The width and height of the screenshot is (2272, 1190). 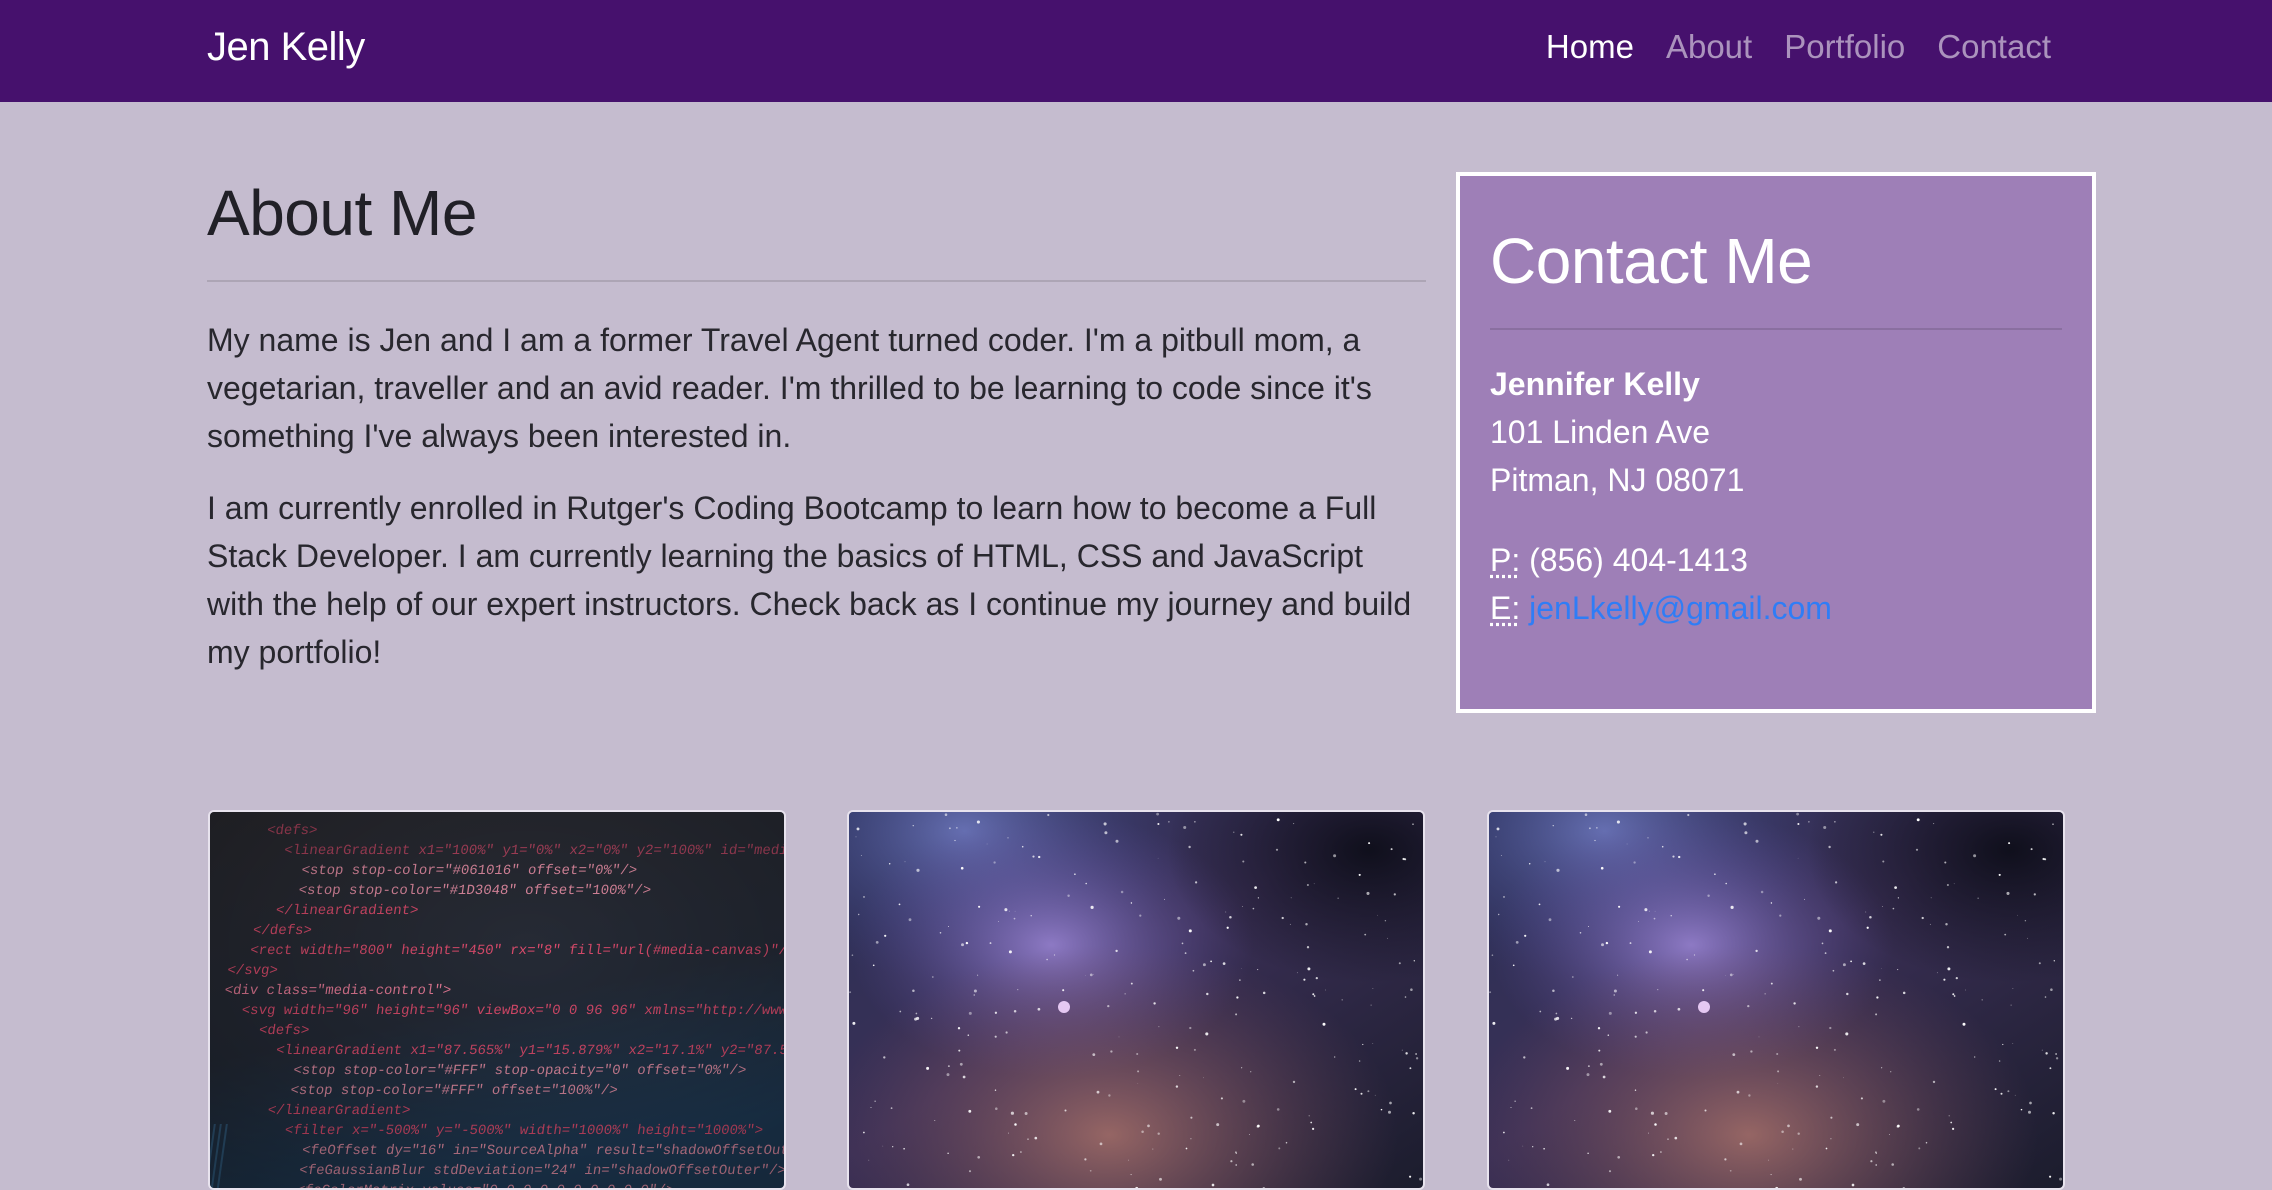 I want to click on galaxy-image, so click(x=1136, y=1000).